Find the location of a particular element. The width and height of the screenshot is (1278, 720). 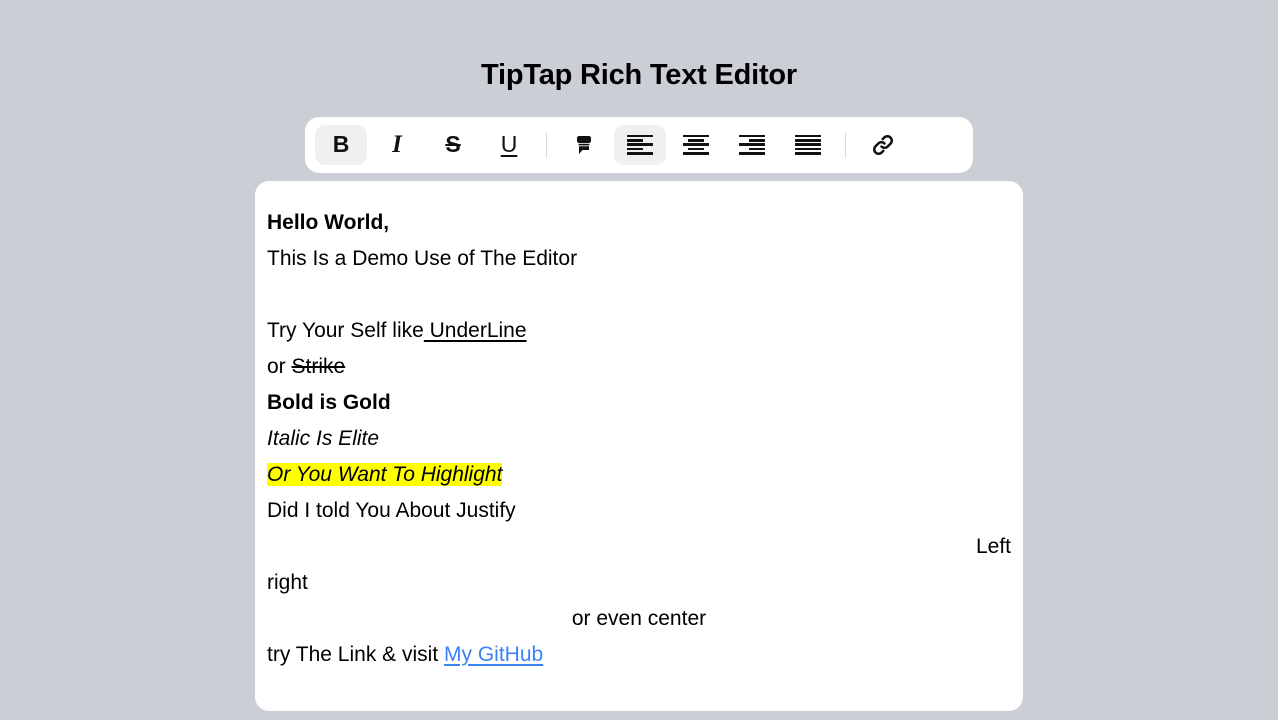

link-icon is located at coordinates (883, 144).